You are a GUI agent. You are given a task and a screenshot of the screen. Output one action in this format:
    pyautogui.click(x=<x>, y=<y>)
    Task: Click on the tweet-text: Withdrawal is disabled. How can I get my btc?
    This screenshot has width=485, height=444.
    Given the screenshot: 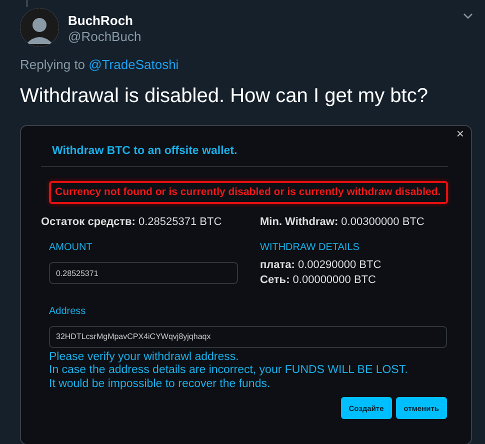 What is the action you would take?
    pyautogui.click(x=224, y=96)
    